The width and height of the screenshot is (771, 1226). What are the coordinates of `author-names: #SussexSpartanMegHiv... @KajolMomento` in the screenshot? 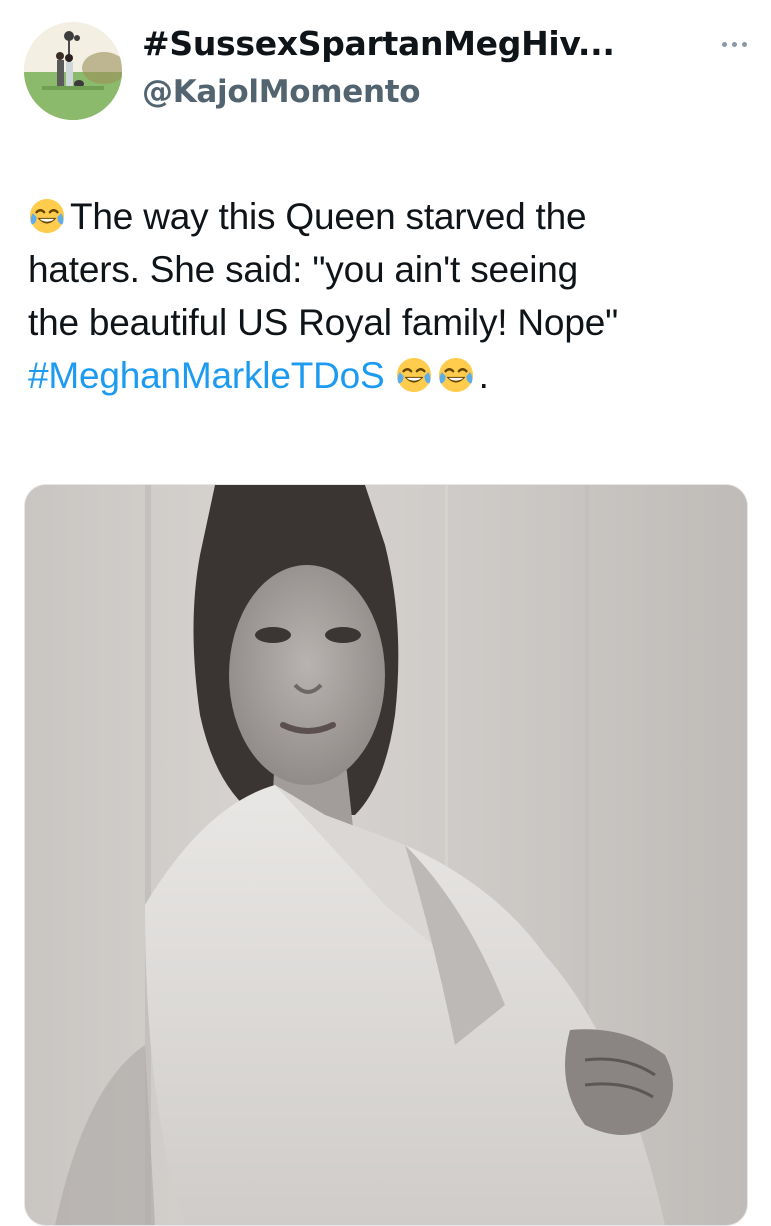 It's located at (422, 68).